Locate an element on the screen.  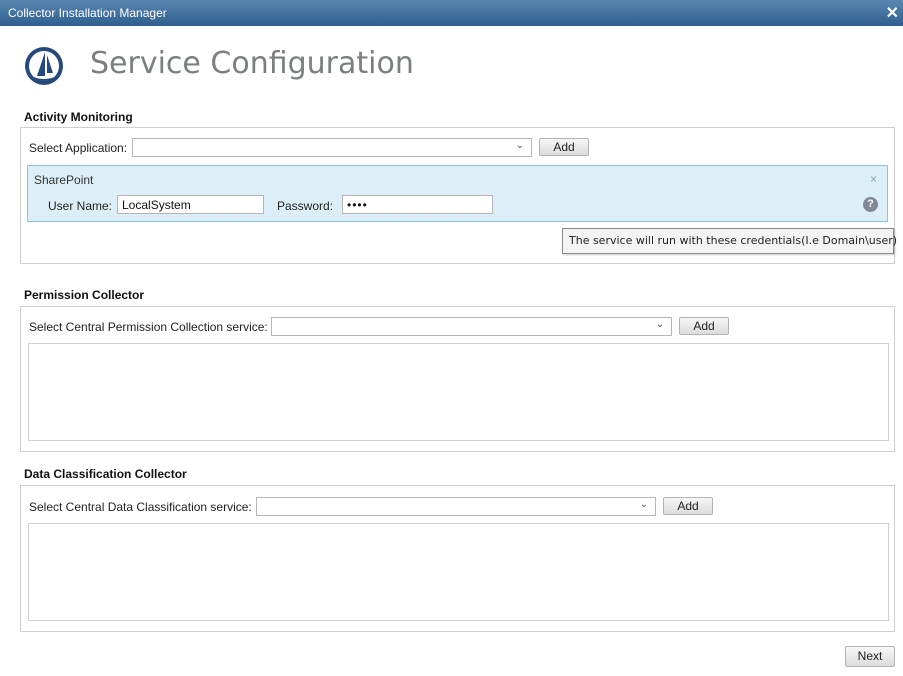
remove-entry-icon: × is located at coordinates (873, 179).